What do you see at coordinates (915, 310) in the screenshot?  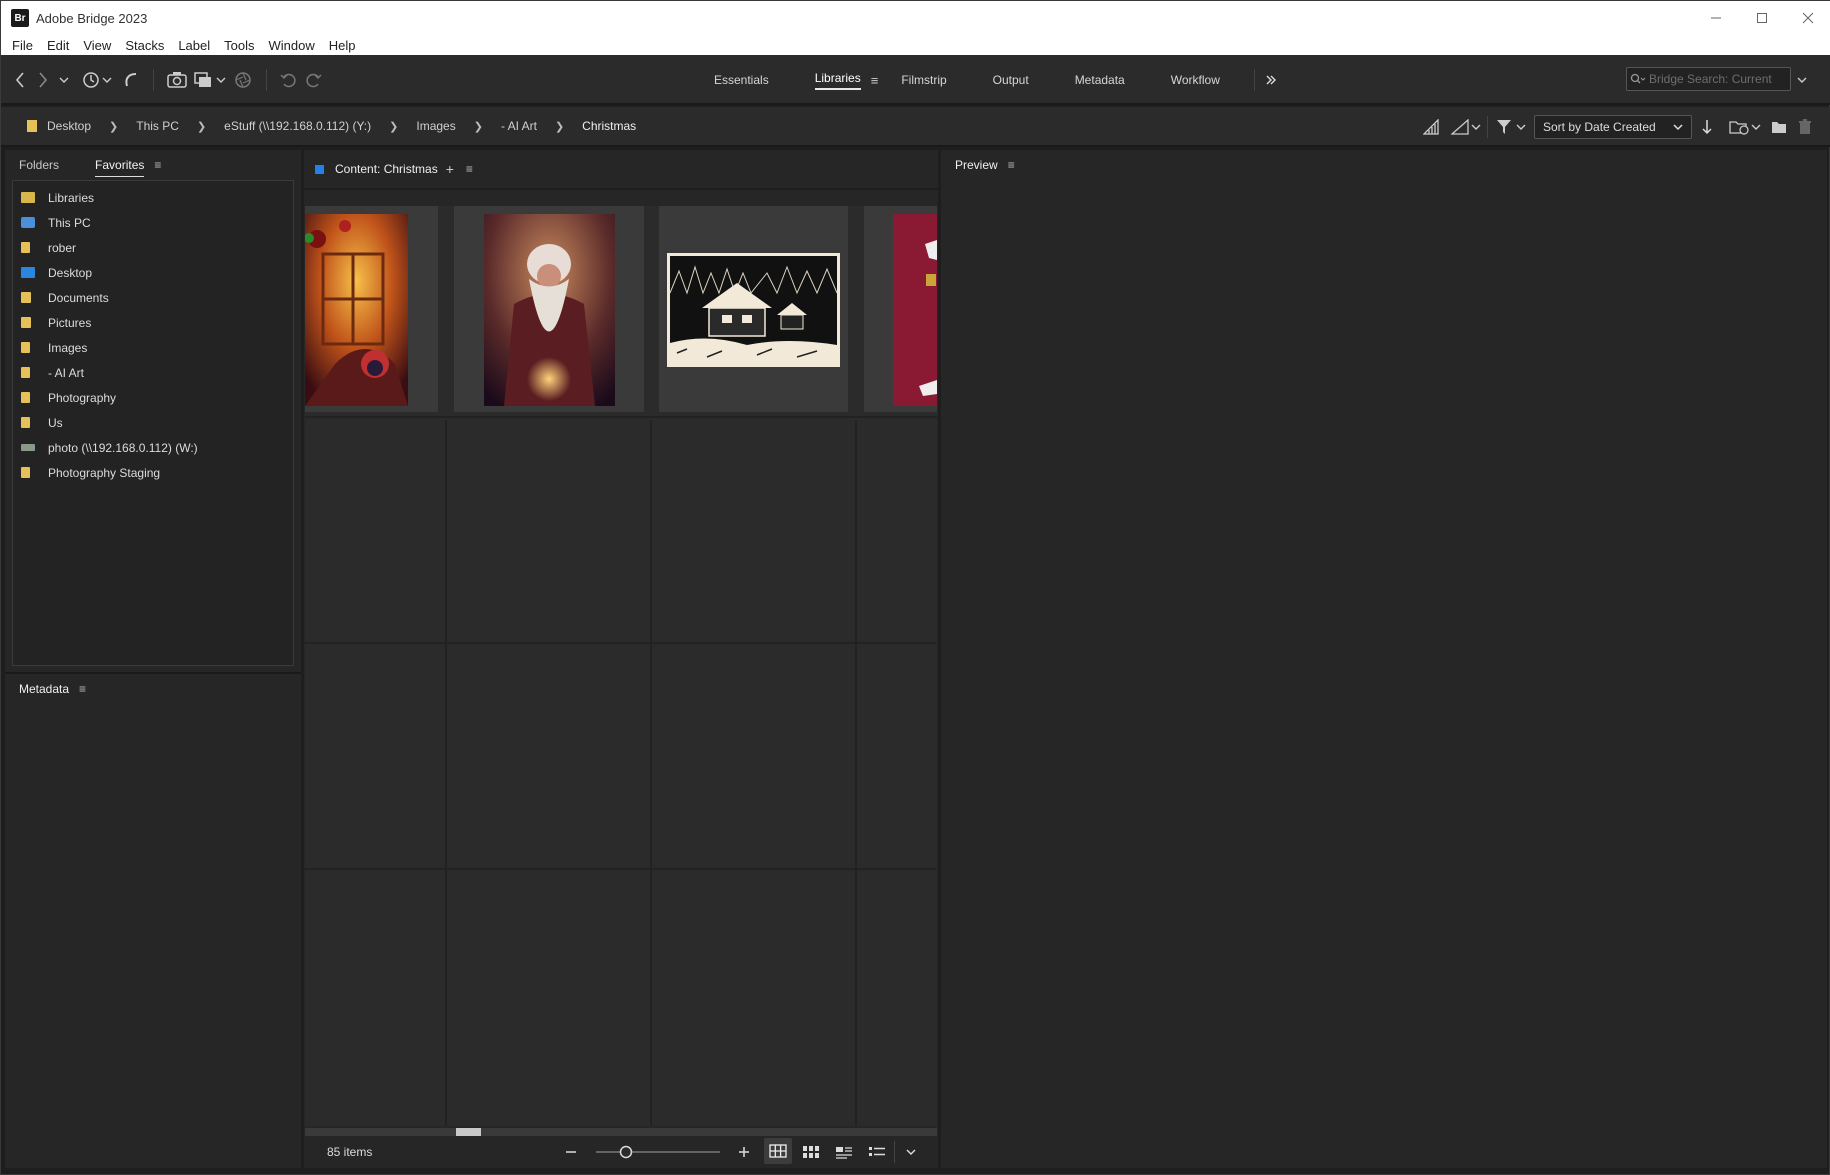 I see `red-card-thumbnail` at bounding box center [915, 310].